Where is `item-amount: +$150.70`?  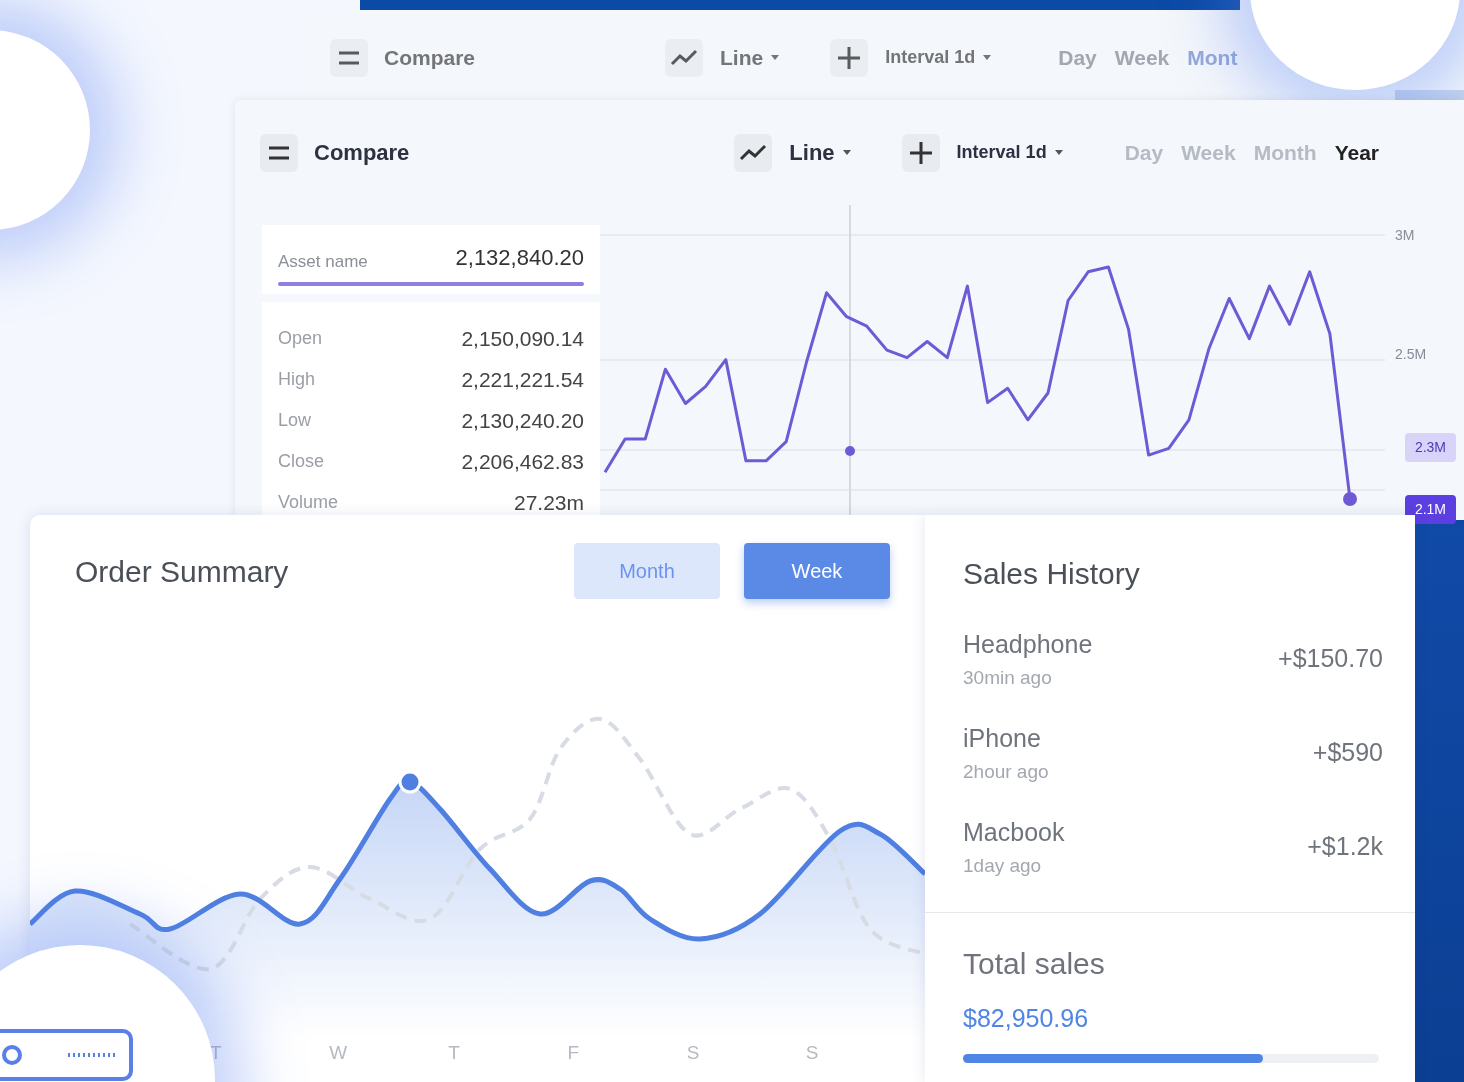 item-amount: +$150.70 is located at coordinates (1330, 659).